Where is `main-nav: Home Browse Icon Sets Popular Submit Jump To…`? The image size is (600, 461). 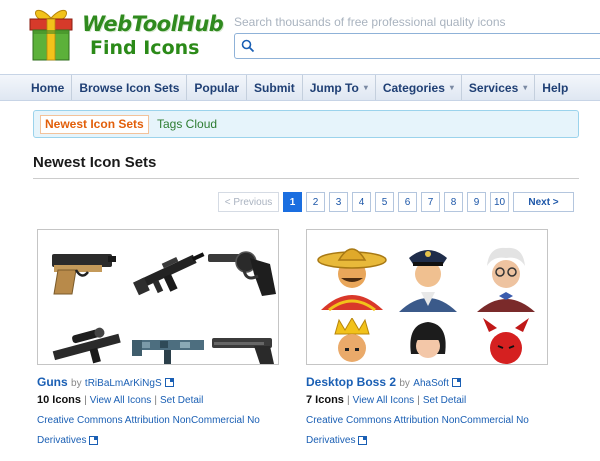 main-nav: Home Browse Icon Sets Popular Submit Jump To… is located at coordinates (300, 87).